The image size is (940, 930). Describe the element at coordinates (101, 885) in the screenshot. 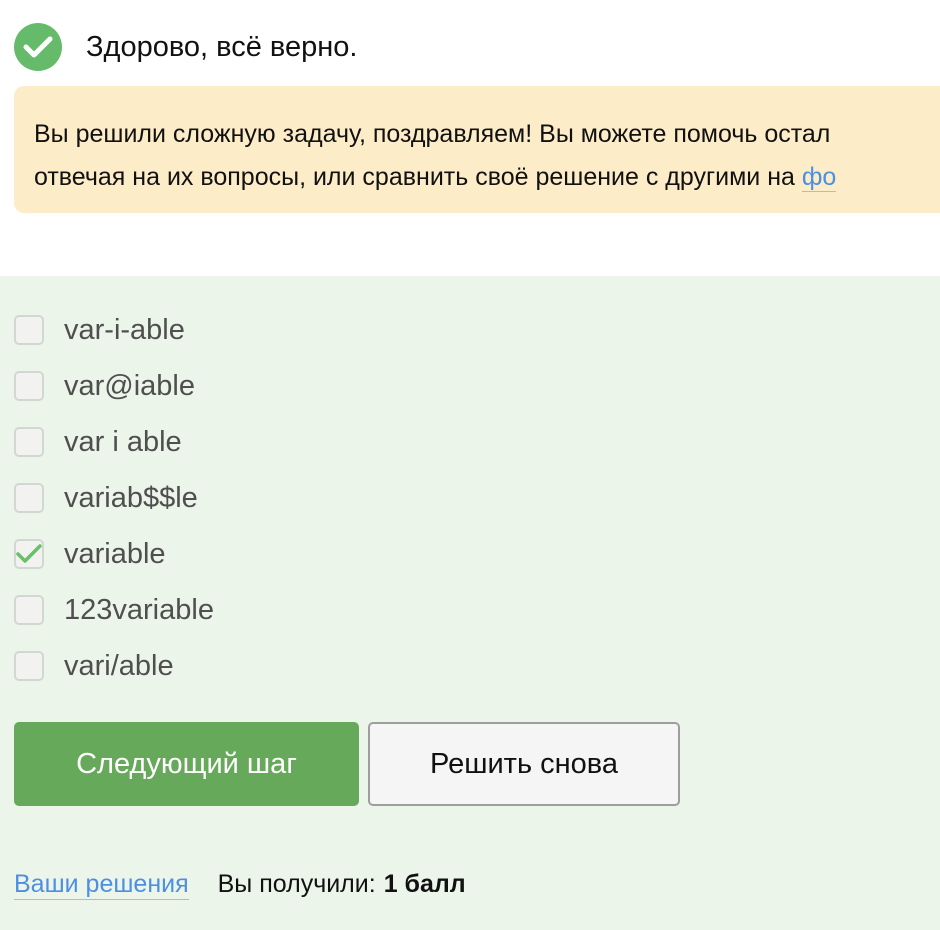

I see `your-solutions-link: Ваши решения` at that location.